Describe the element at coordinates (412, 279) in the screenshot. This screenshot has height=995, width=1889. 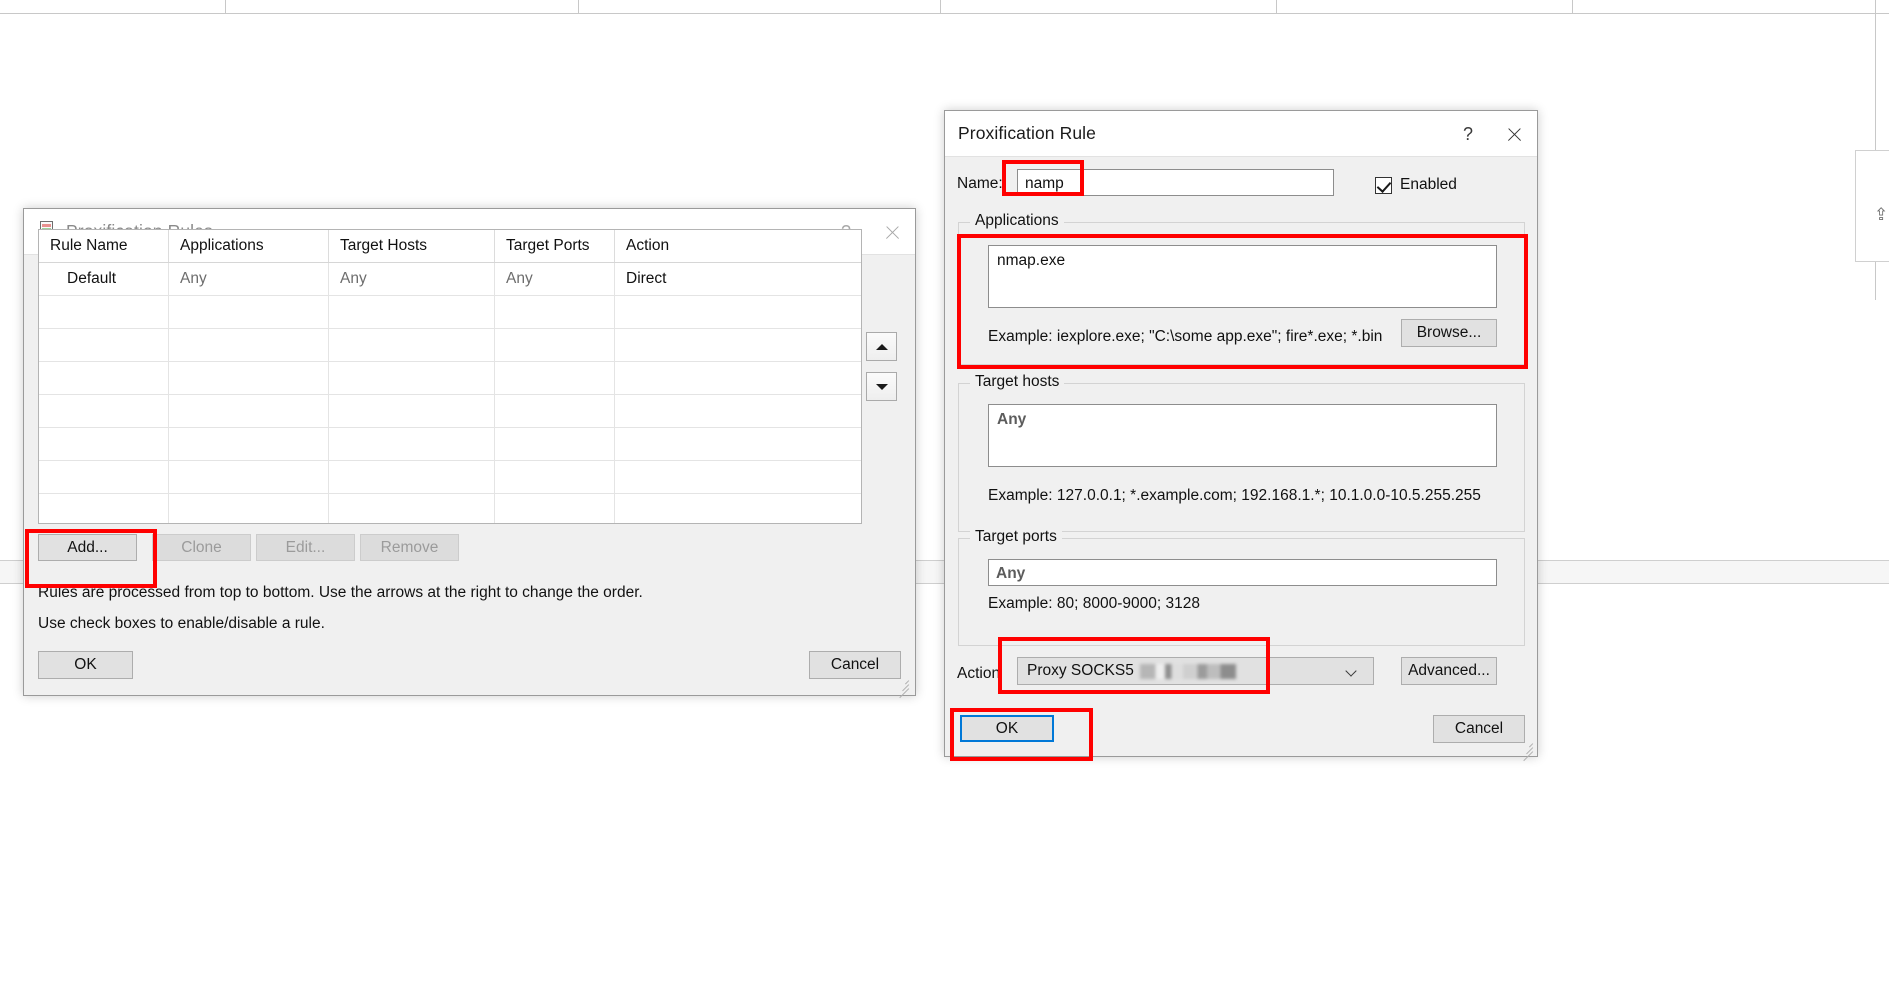
I see `cell-target-hosts: Any` at that location.